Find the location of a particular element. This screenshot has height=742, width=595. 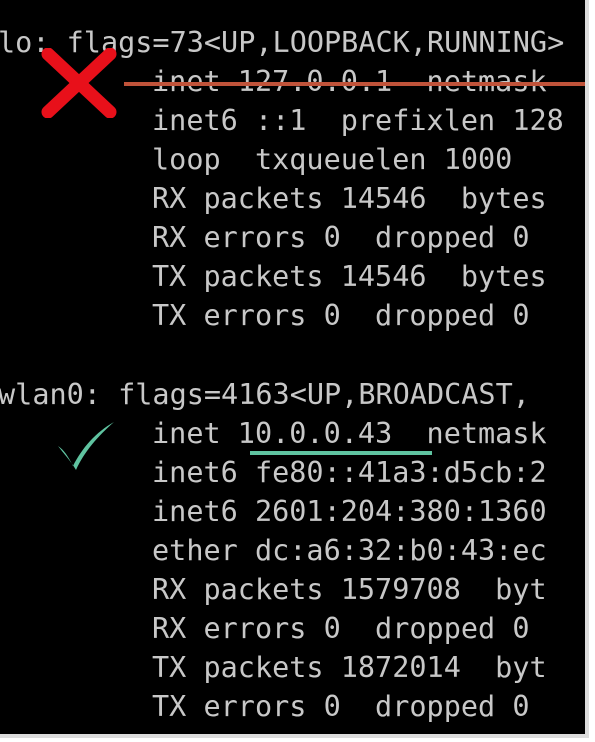

check-icon is located at coordinates (86, 446).